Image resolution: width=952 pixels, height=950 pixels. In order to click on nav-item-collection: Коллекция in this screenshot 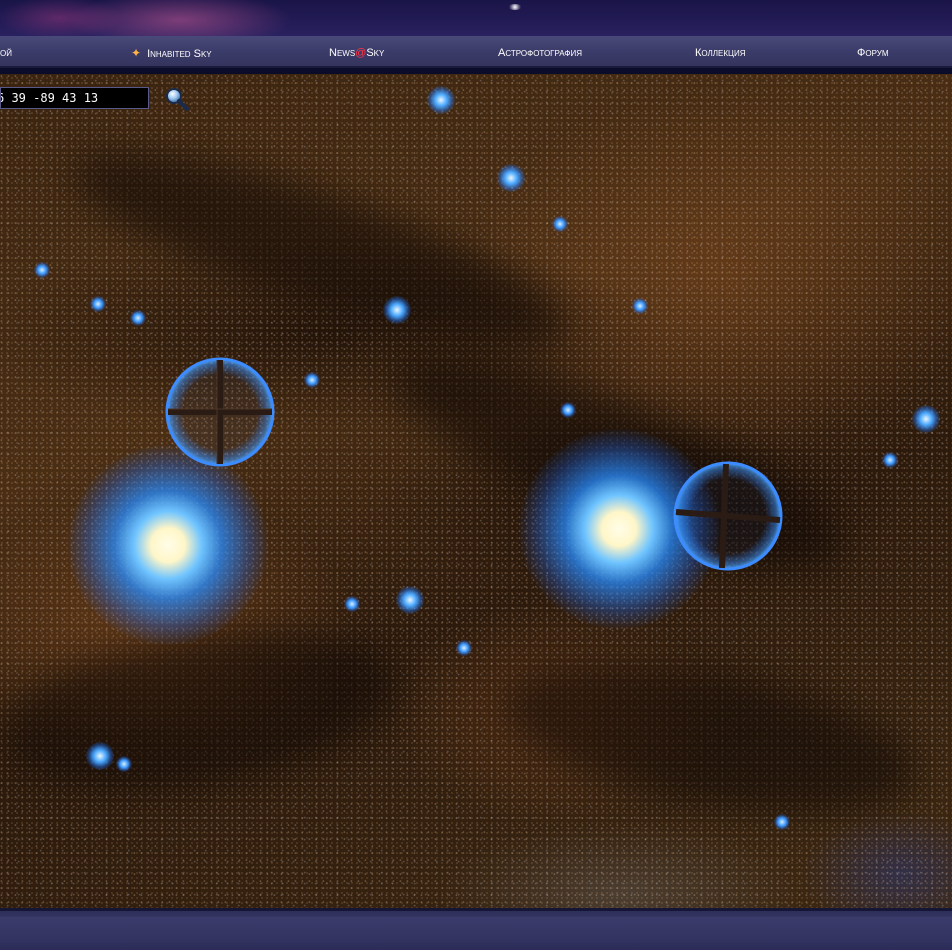, I will do `click(720, 52)`.